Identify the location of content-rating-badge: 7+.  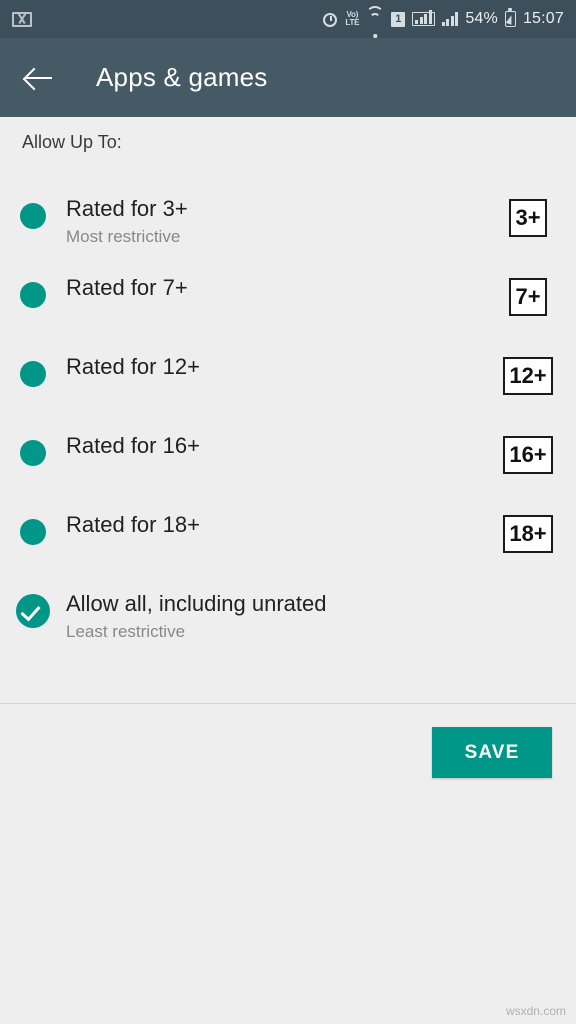
(528, 297).